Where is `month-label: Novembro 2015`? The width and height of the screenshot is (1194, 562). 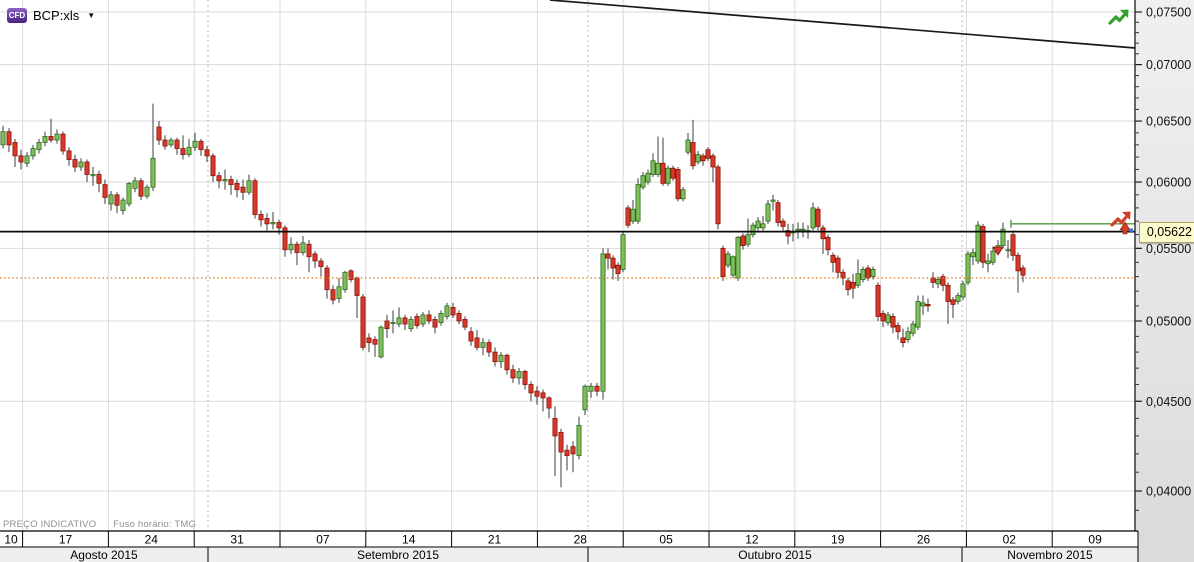 month-label: Novembro 2015 is located at coordinates (1050, 555).